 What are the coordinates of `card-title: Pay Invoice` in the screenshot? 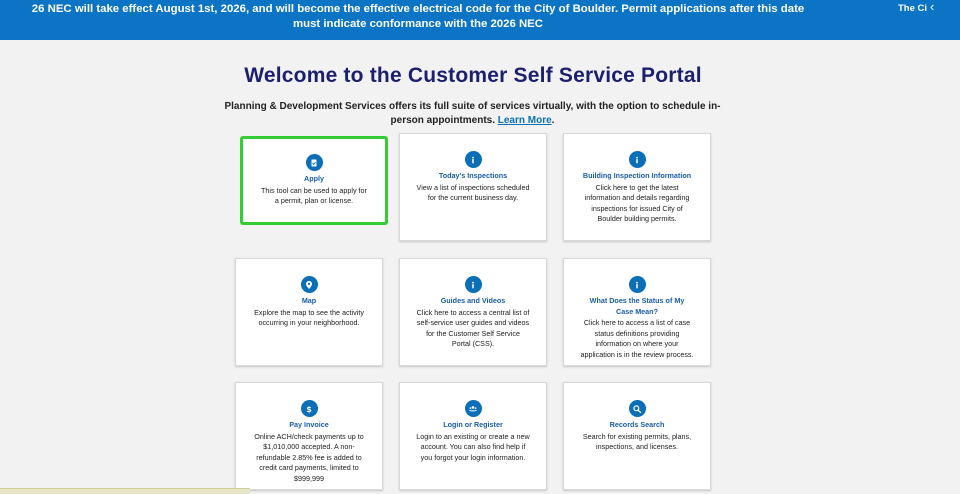 It's located at (309, 424).